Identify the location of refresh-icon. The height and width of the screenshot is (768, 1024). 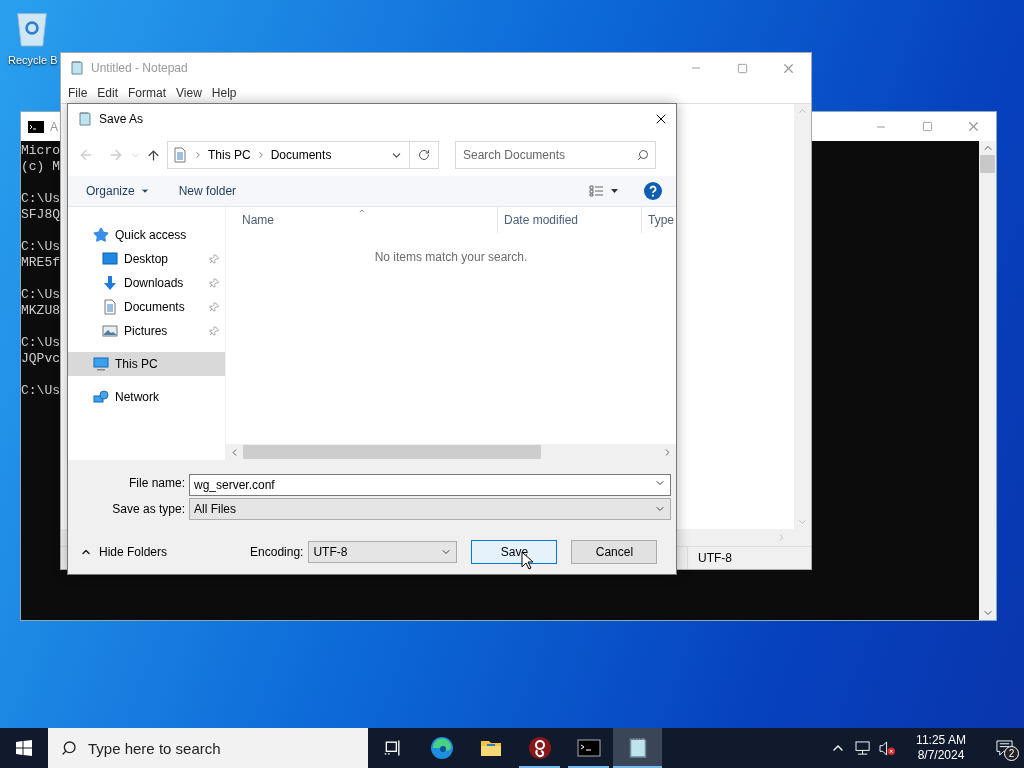
(424, 155).